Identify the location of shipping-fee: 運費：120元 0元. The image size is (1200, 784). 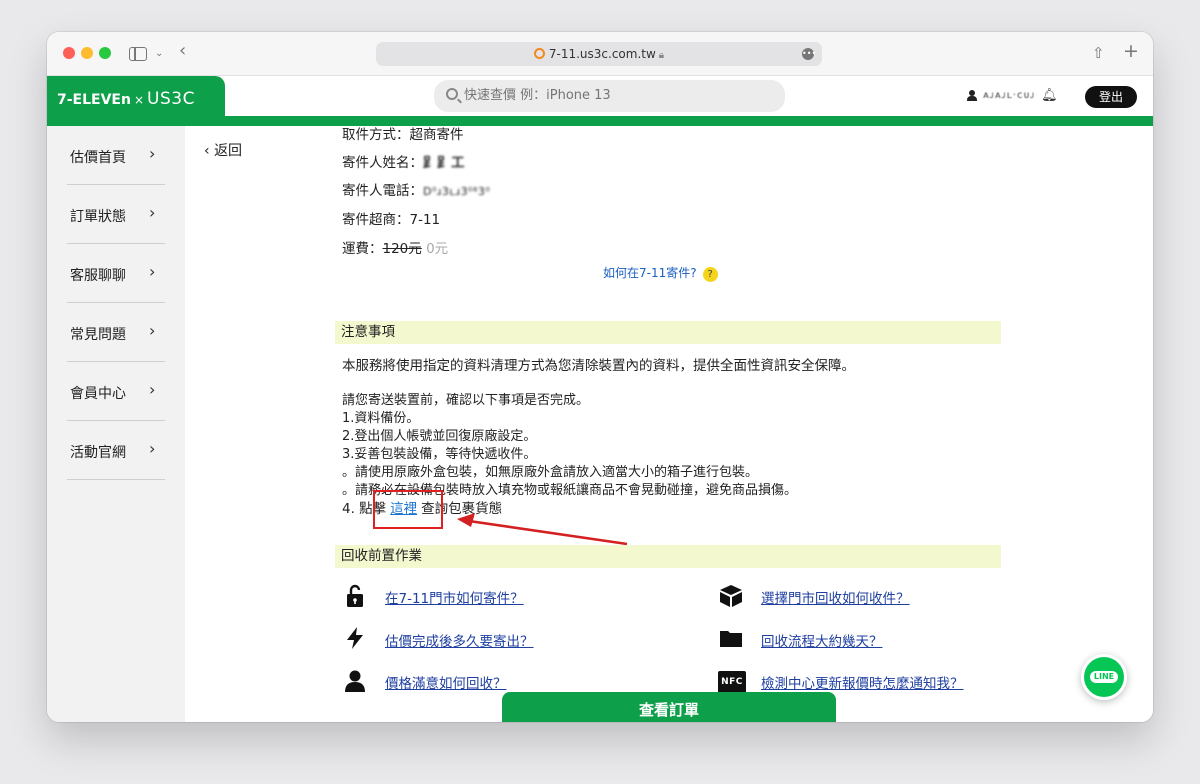
(395, 247).